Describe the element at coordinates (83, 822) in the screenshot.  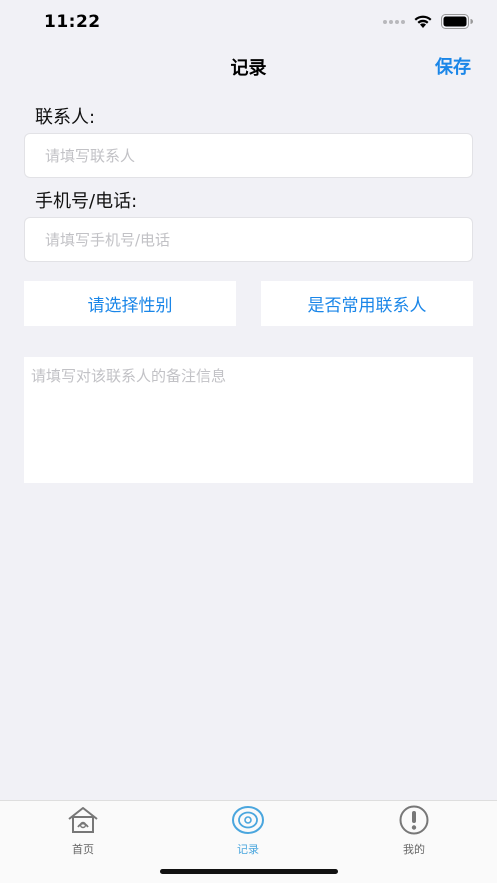
I see `home-icon` at that location.